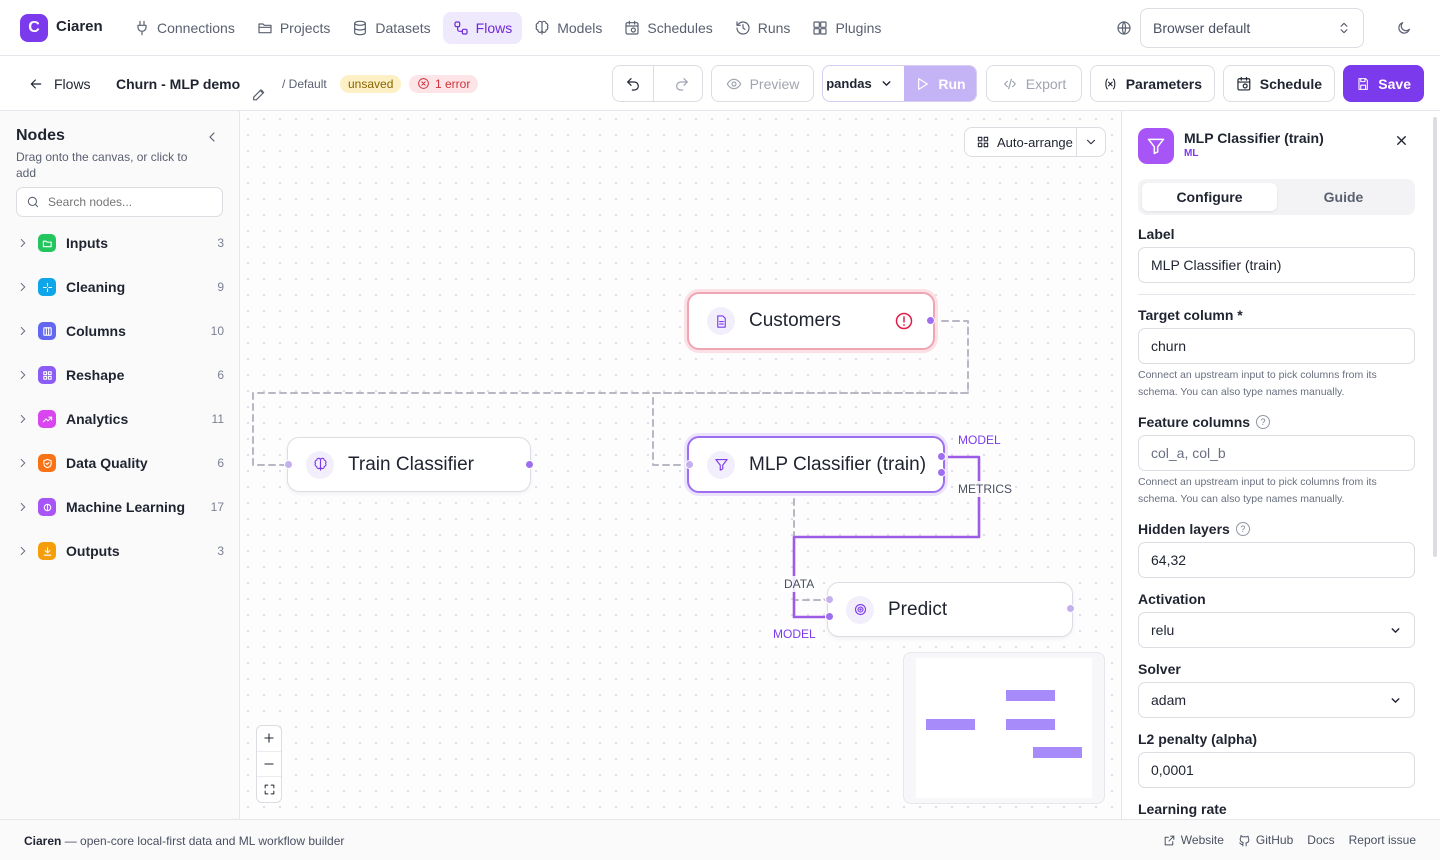 The image size is (1440, 860). I want to click on footer-link-docs: Docs, so click(1320, 840).